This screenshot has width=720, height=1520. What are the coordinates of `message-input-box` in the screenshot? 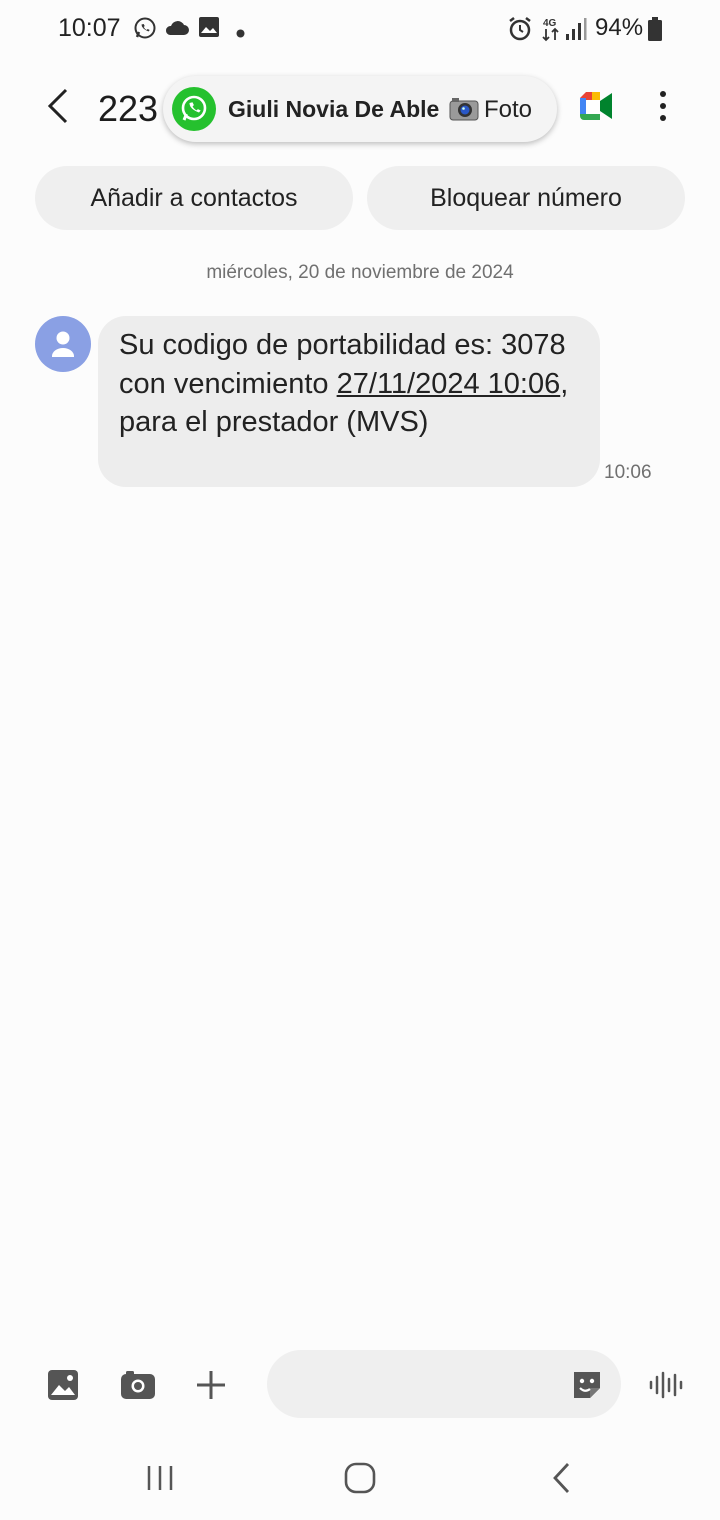 It's located at (444, 1384).